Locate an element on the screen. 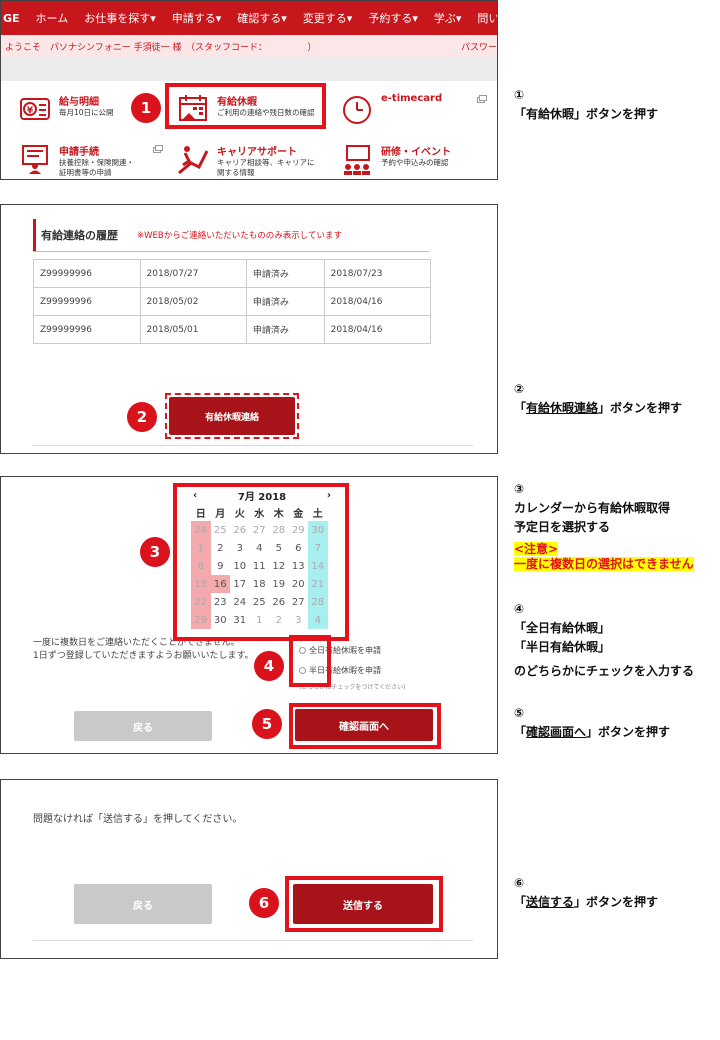 The height and width of the screenshot is (1040, 720). nav-item-check: 確認する▾ is located at coordinates (262, 18).